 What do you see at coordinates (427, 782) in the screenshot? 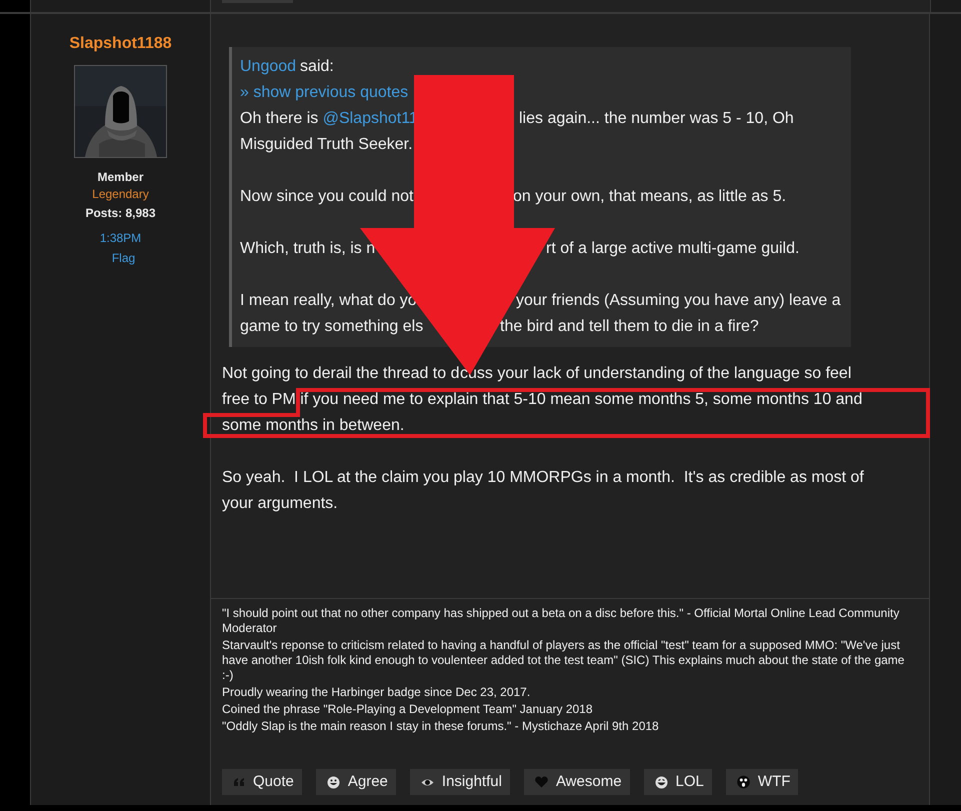
I see `eye-icon` at bounding box center [427, 782].